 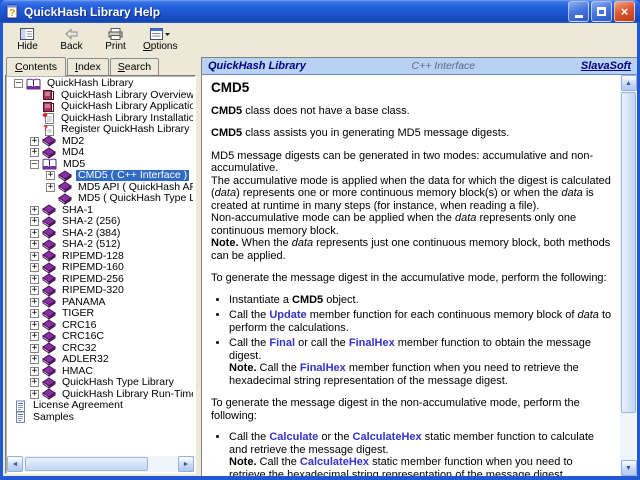 I want to click on close-button: ×, so click(x=624, y=11).